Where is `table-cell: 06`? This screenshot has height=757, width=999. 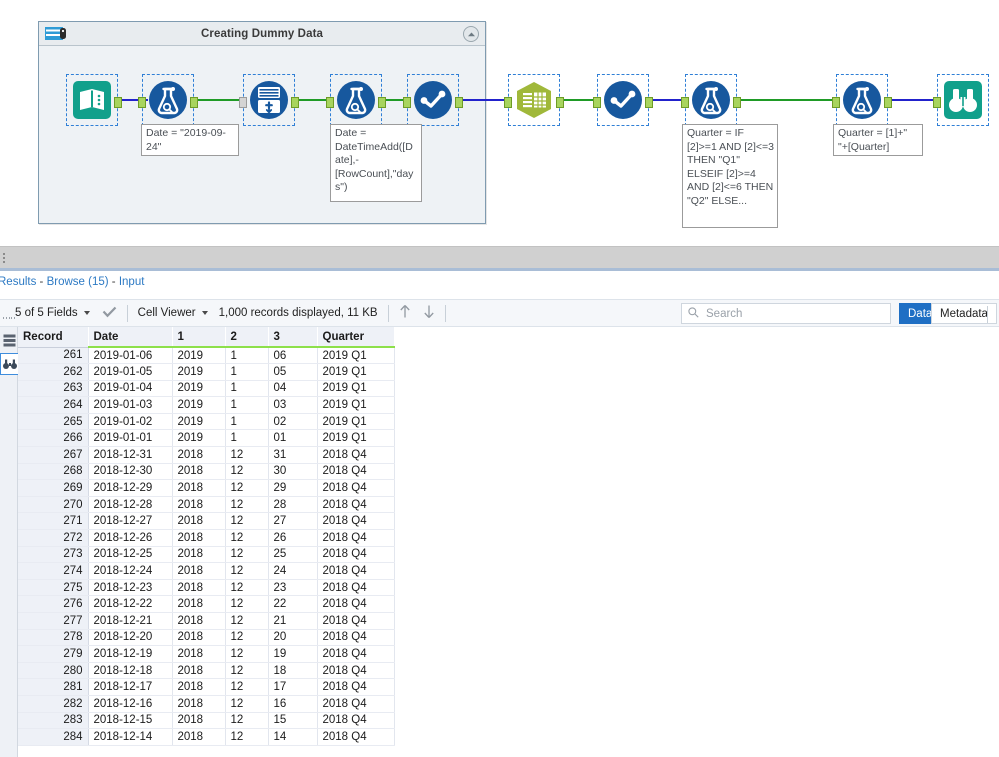 table-cell: 06 is located at coordinates (293, 356).